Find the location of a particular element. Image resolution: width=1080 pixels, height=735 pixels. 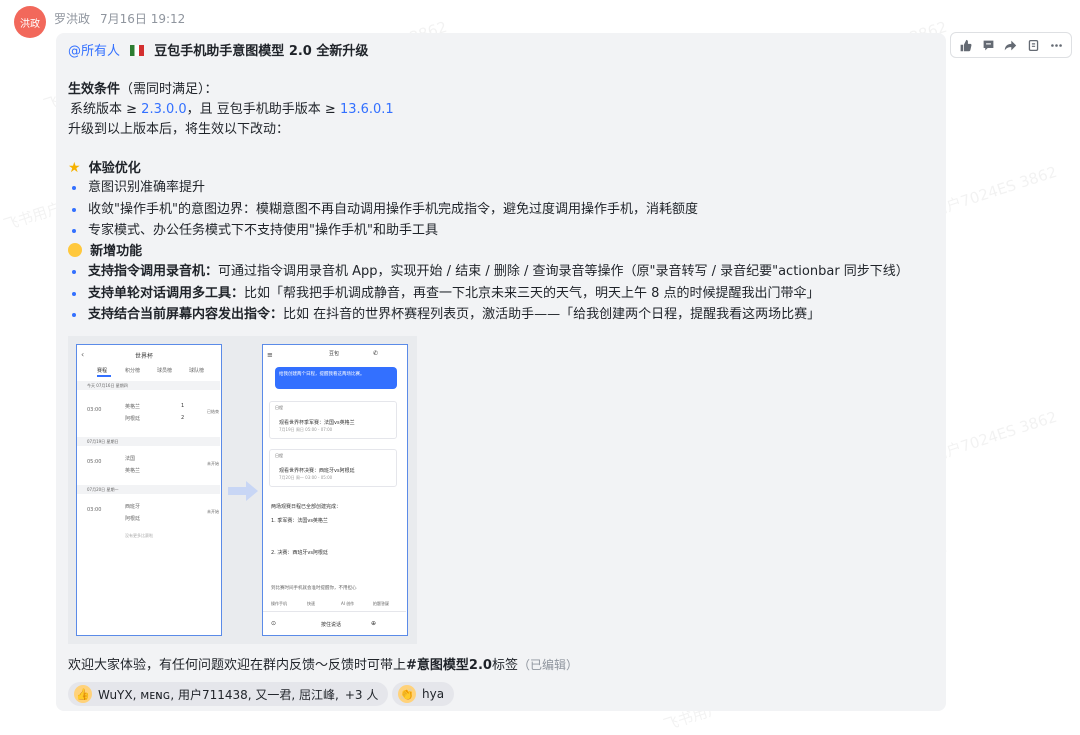

condition-note: （需同时满足）： is located at coordinates (169, 89).